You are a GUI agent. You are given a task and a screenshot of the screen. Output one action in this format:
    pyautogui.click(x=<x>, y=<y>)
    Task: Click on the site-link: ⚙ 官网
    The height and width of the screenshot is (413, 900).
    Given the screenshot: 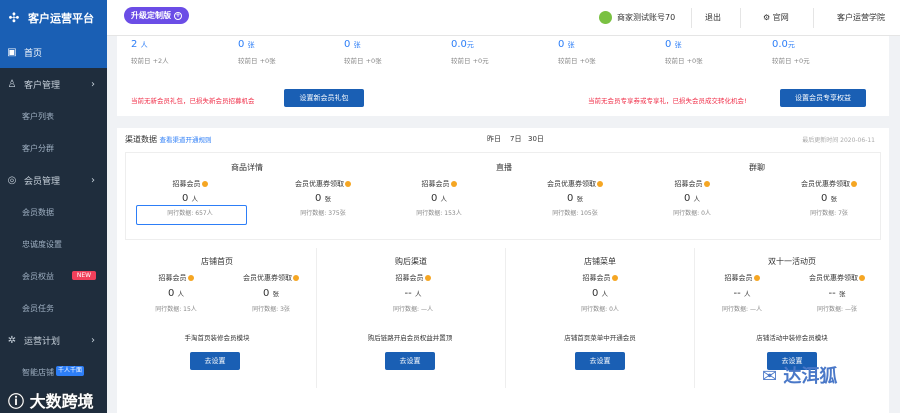 What is the action you would take?
    pyautogui.click(x=776, y=18)
    